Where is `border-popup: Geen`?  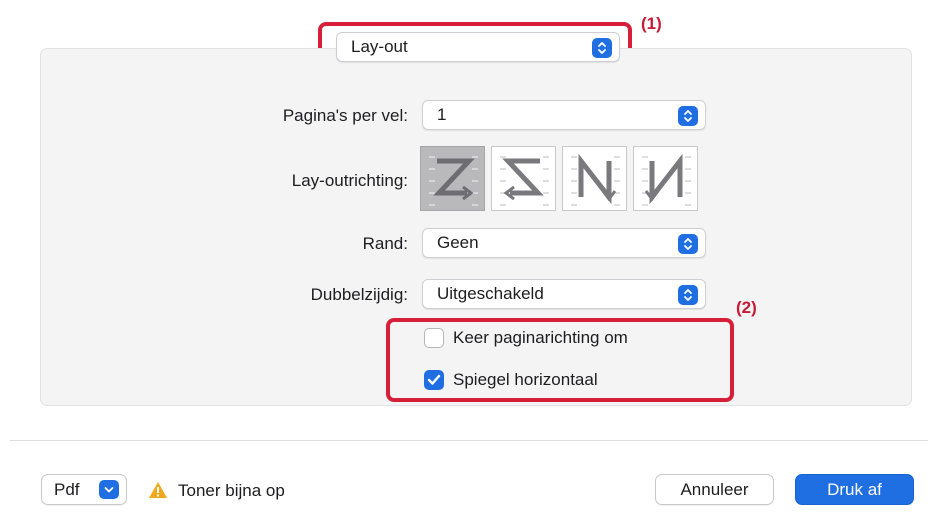
border-popup: Geen is located at coordinates (564, 243).